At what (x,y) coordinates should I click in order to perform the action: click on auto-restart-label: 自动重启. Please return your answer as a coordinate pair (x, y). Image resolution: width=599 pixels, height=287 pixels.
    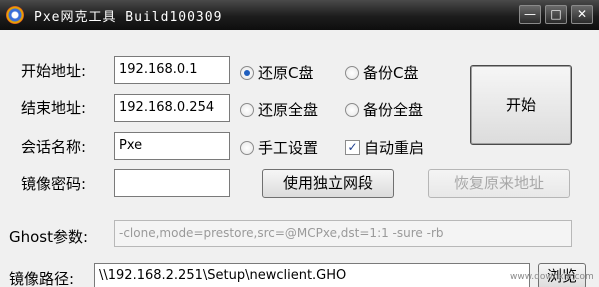
    Looking at the image, I should click on (394, 148).